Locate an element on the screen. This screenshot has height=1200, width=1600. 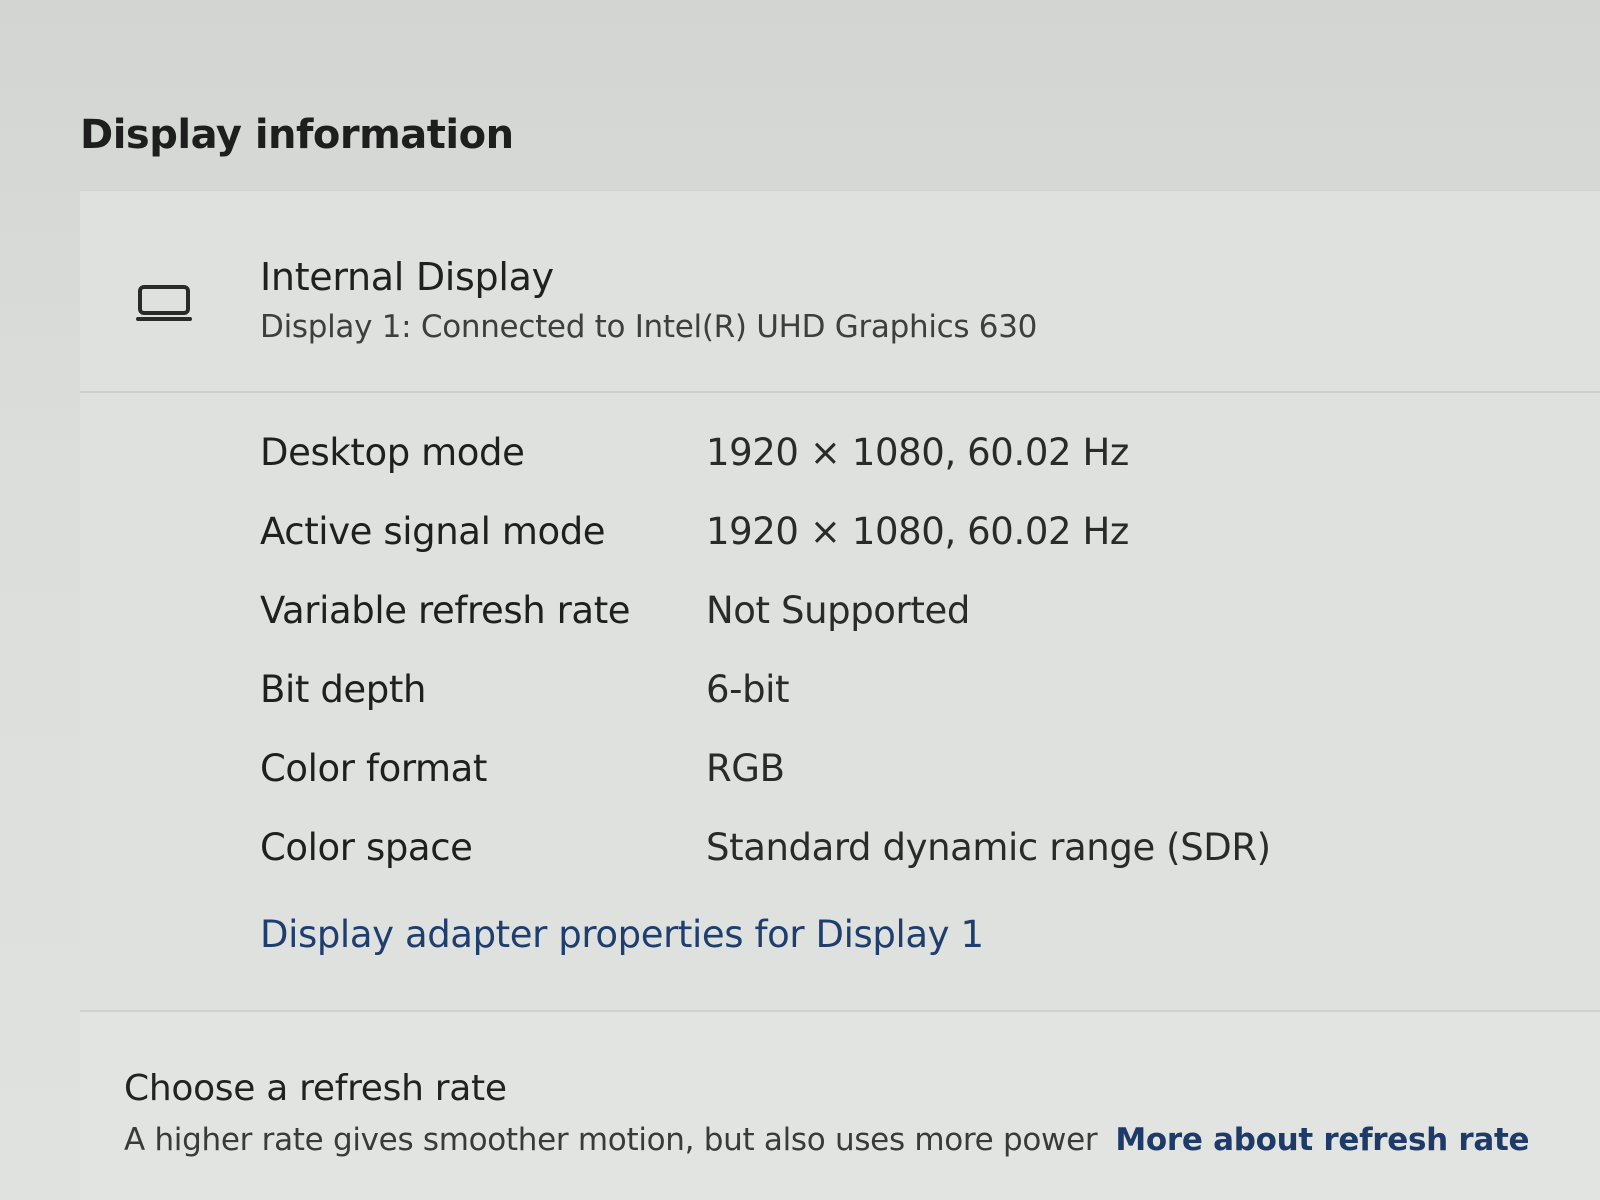
section-title: Display information is located at coordinates (297, 135).